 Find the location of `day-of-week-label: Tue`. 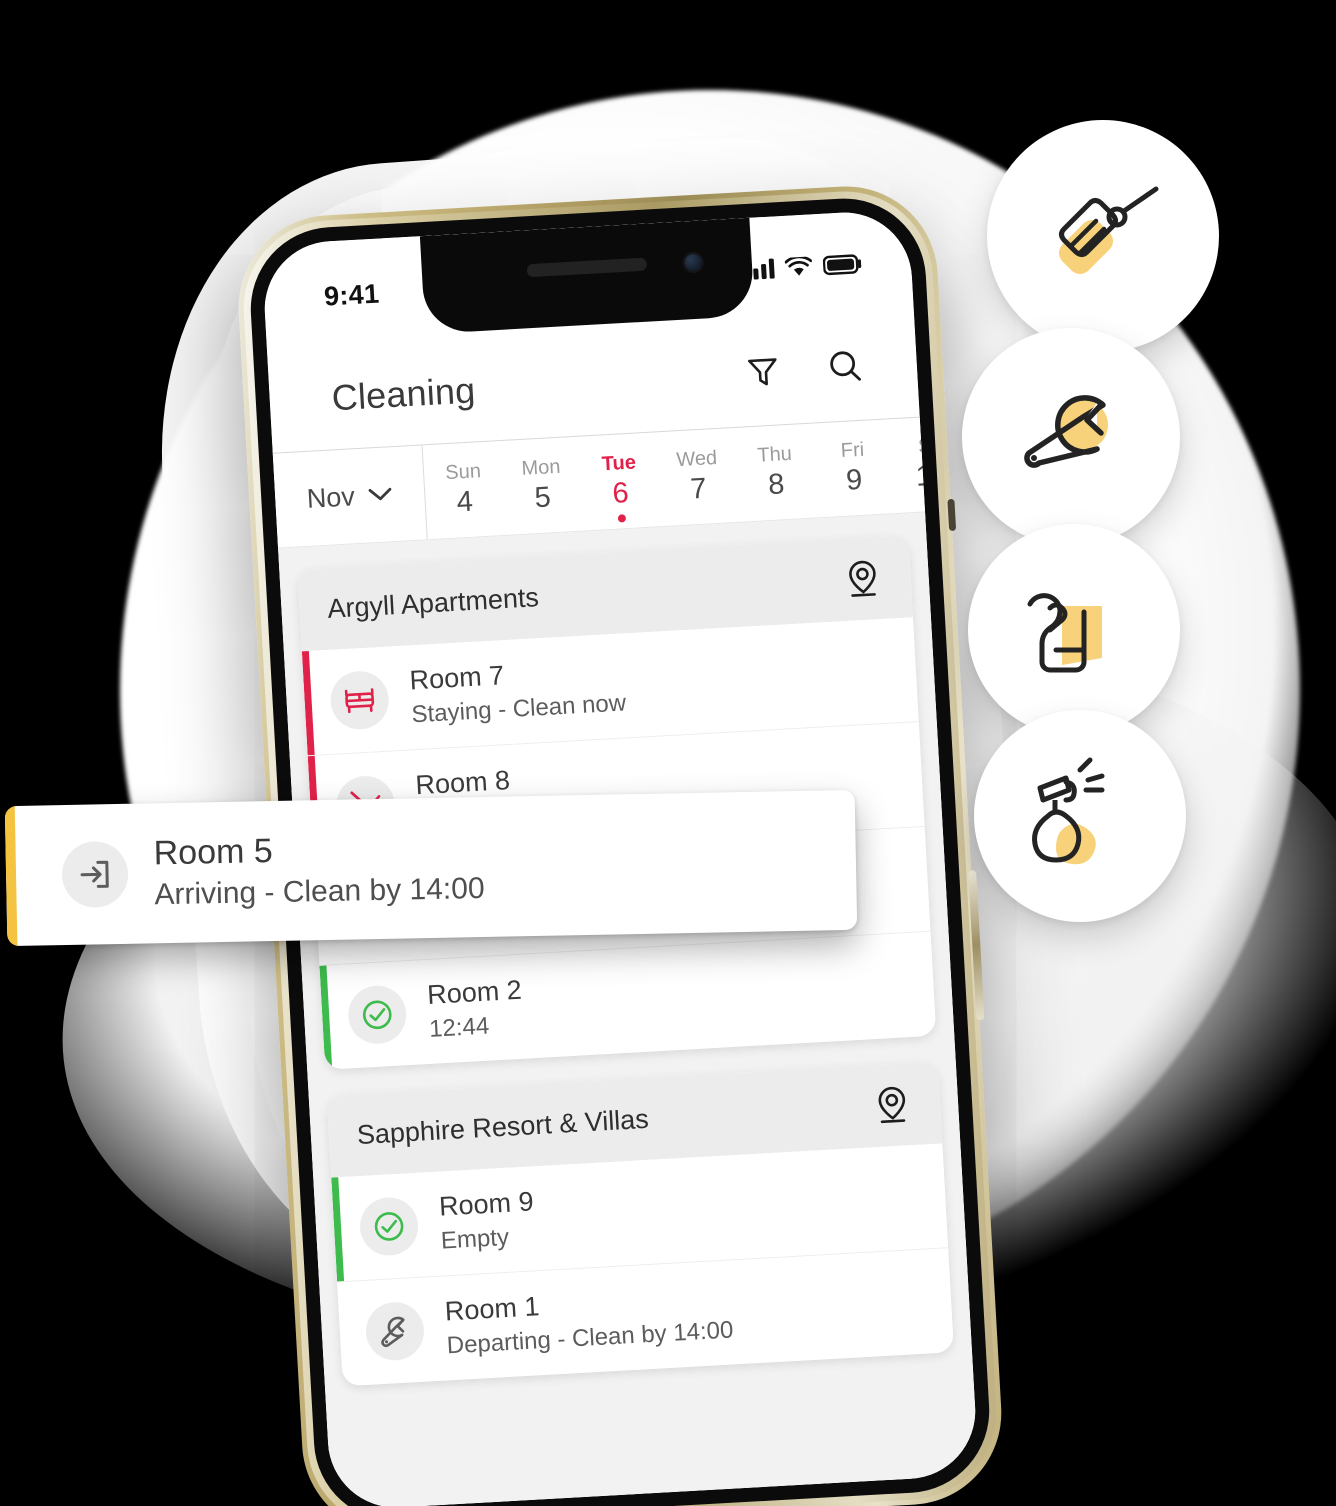

day-of-week-label: Tue is located at coordinates (619, 463).